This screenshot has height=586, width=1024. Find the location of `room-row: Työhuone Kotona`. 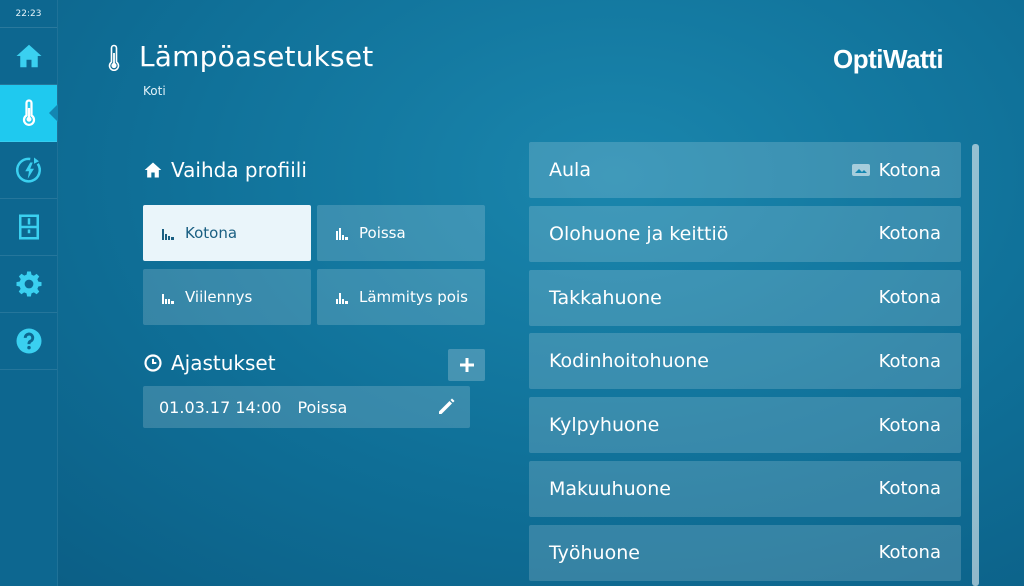

room-row: Työhuone Kotona is located at coordinates (745, 552).